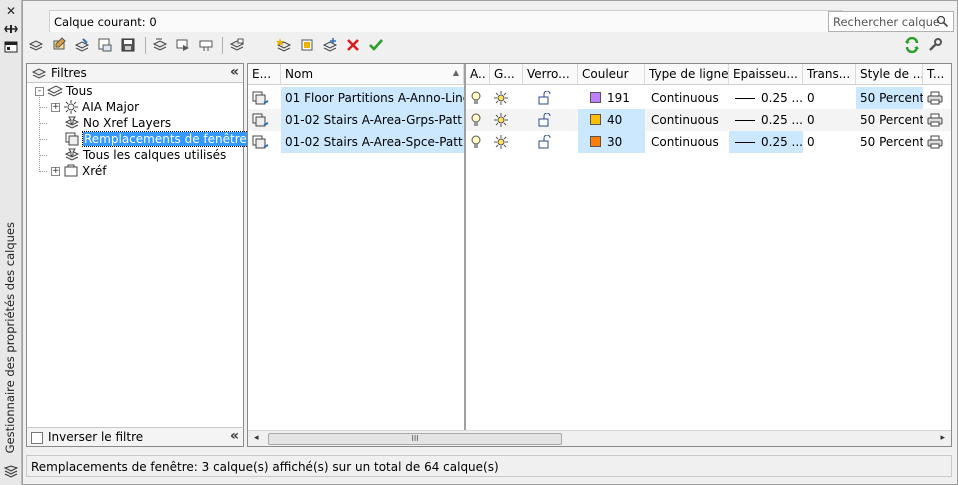 The height and width of the screenshot is (485, 958). I want to click on viewport-override-icon, so click(72, 139).